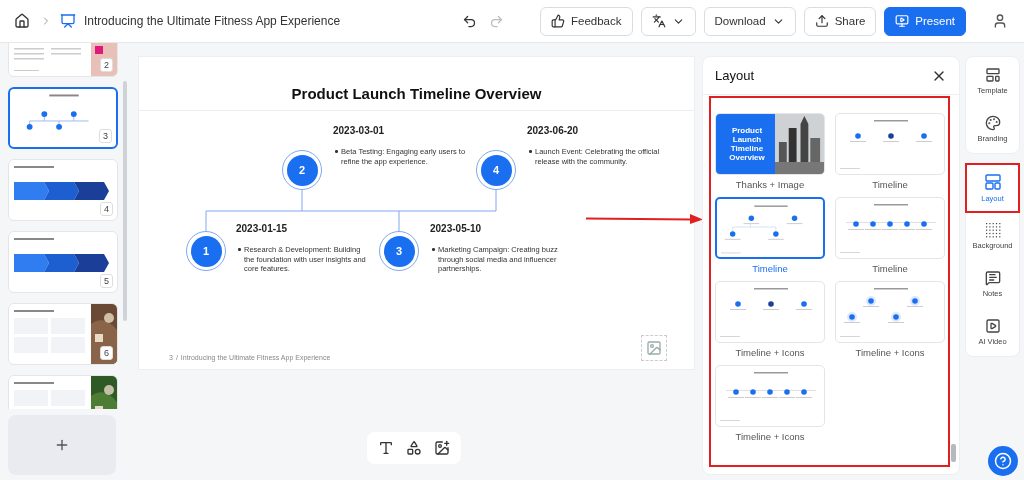 The image size is (1024, 480). I want to click on slide-thumbnail: 2, so click(63, 60).